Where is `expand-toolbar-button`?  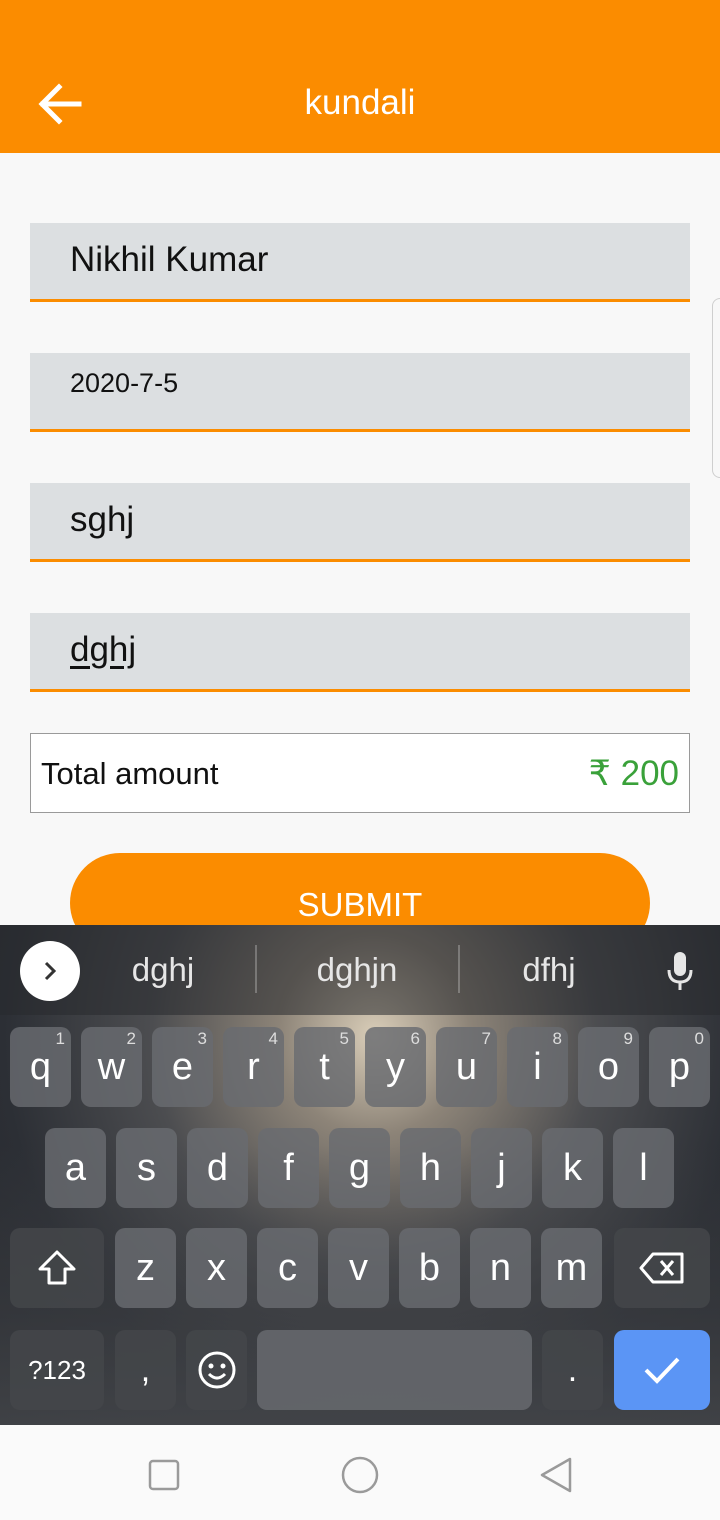
expand-toolbar-button is located at coordinates (50, 971).